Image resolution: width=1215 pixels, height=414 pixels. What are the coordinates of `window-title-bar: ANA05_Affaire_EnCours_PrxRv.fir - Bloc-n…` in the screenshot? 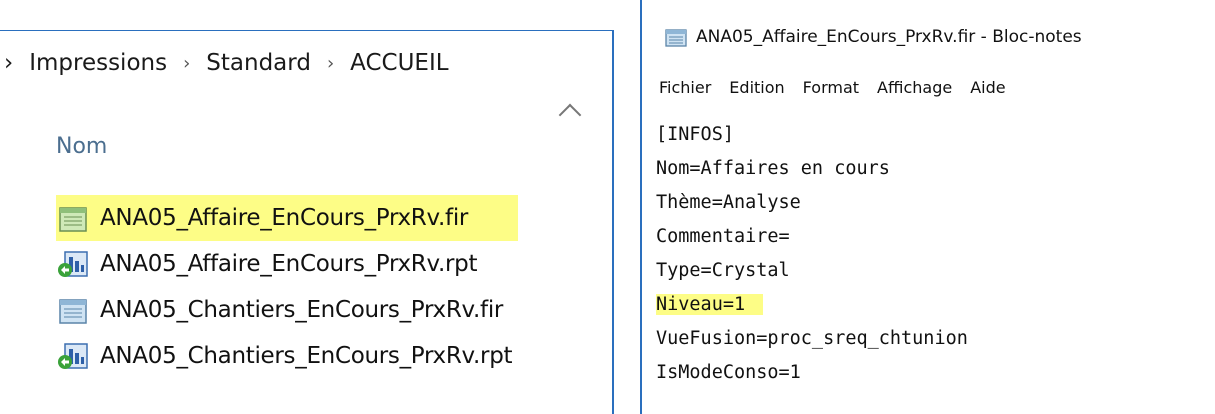 It's located at (873, 37).